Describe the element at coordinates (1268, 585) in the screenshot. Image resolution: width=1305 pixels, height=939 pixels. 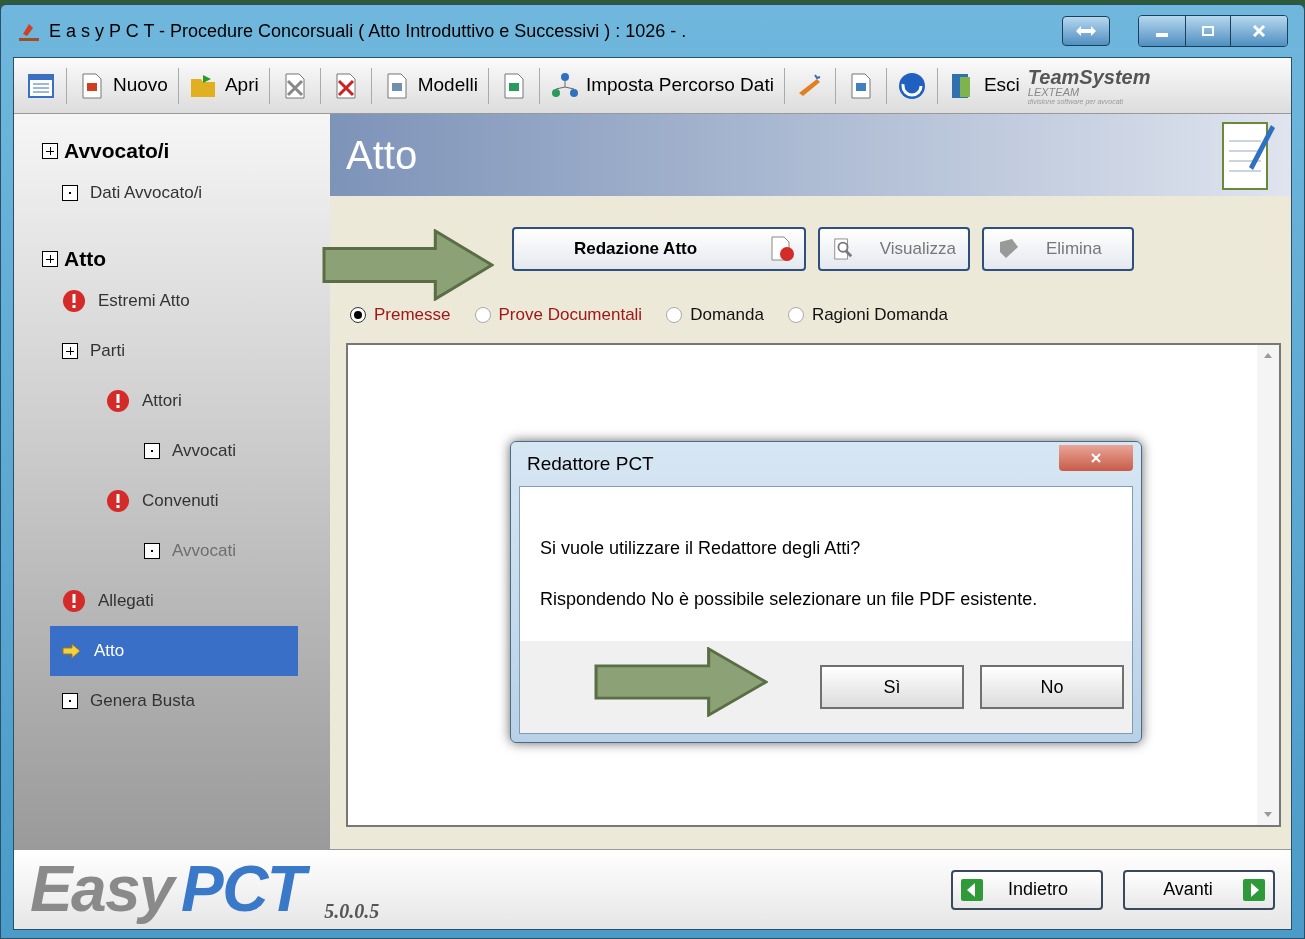
I see `scrollbar` at that location.